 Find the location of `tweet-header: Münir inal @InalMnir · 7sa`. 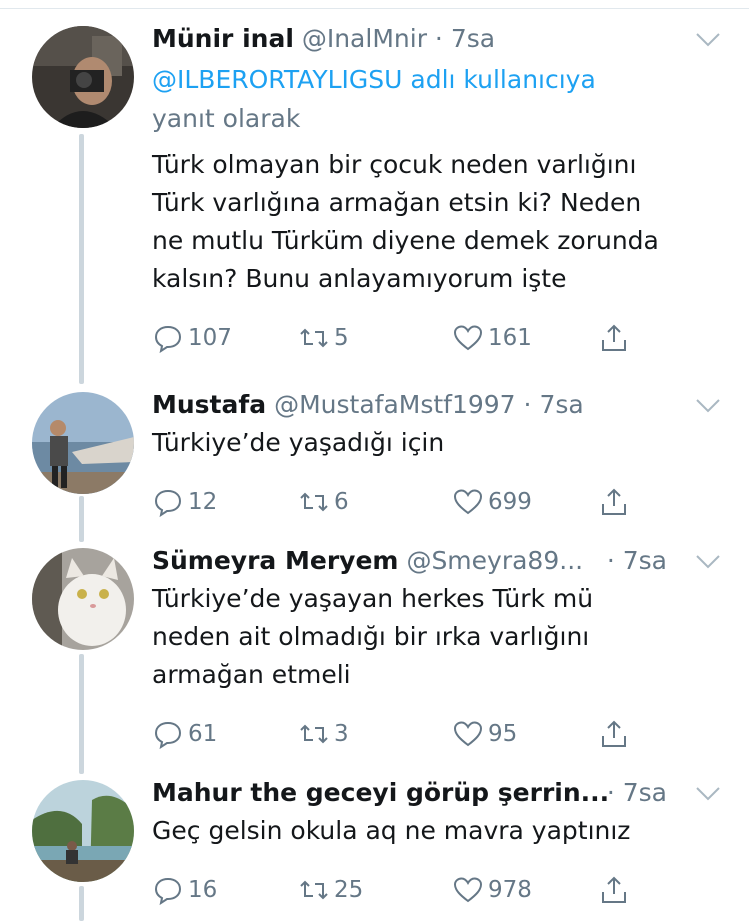

tweet-header: Münir inal @InalMnir · 7sa is located at coordinates (440, 39).